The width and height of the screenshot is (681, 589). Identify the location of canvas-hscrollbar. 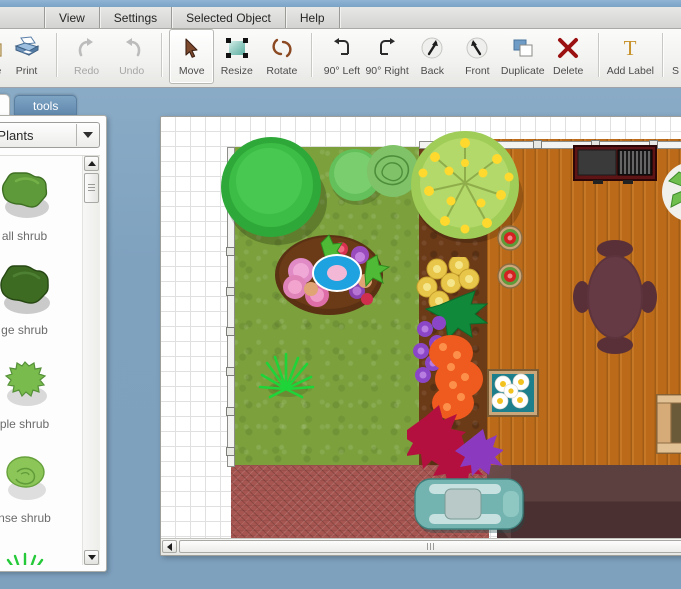
(421, 546).